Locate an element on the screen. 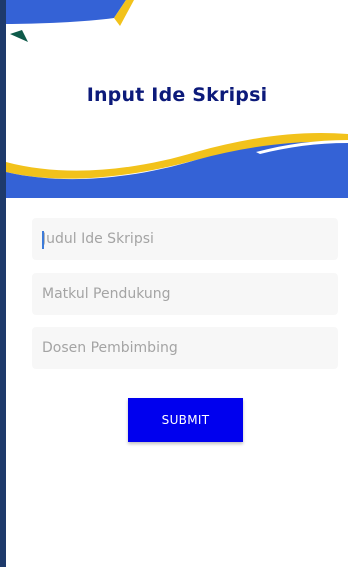 Image resolution: width=348 pixels, height=567 pixels. judul-ide-skripsi-field is located at coordinates (185, 239).